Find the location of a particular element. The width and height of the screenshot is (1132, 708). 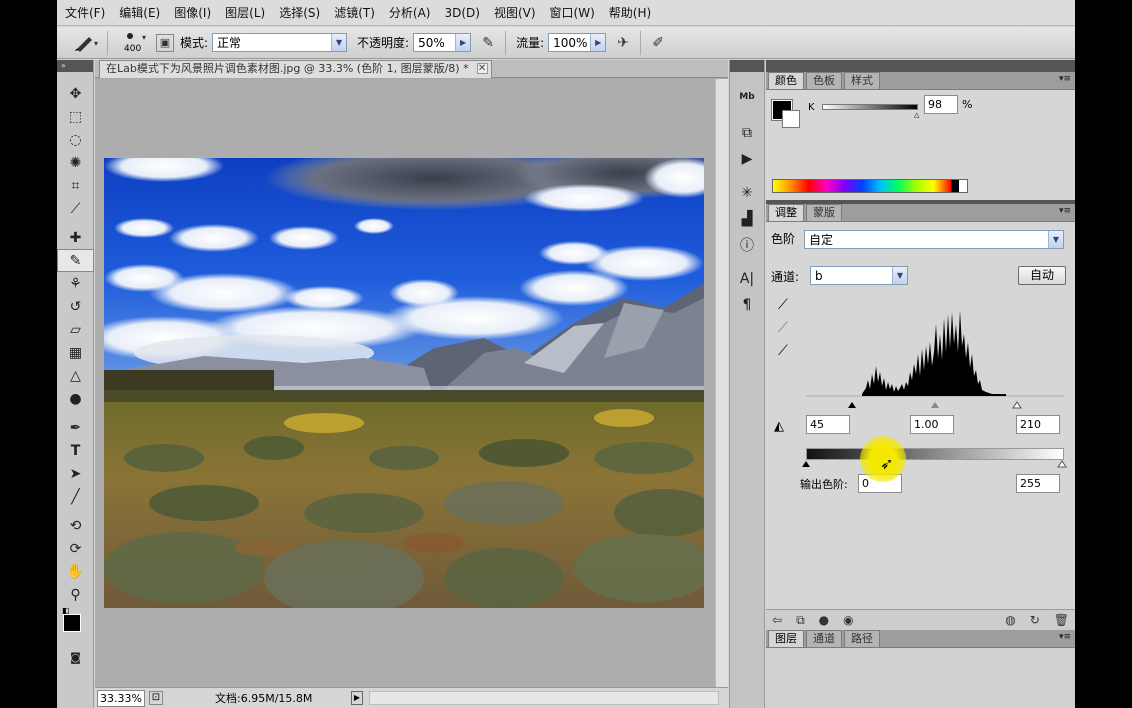

input-black-handle is located at coordinates (852, 405).